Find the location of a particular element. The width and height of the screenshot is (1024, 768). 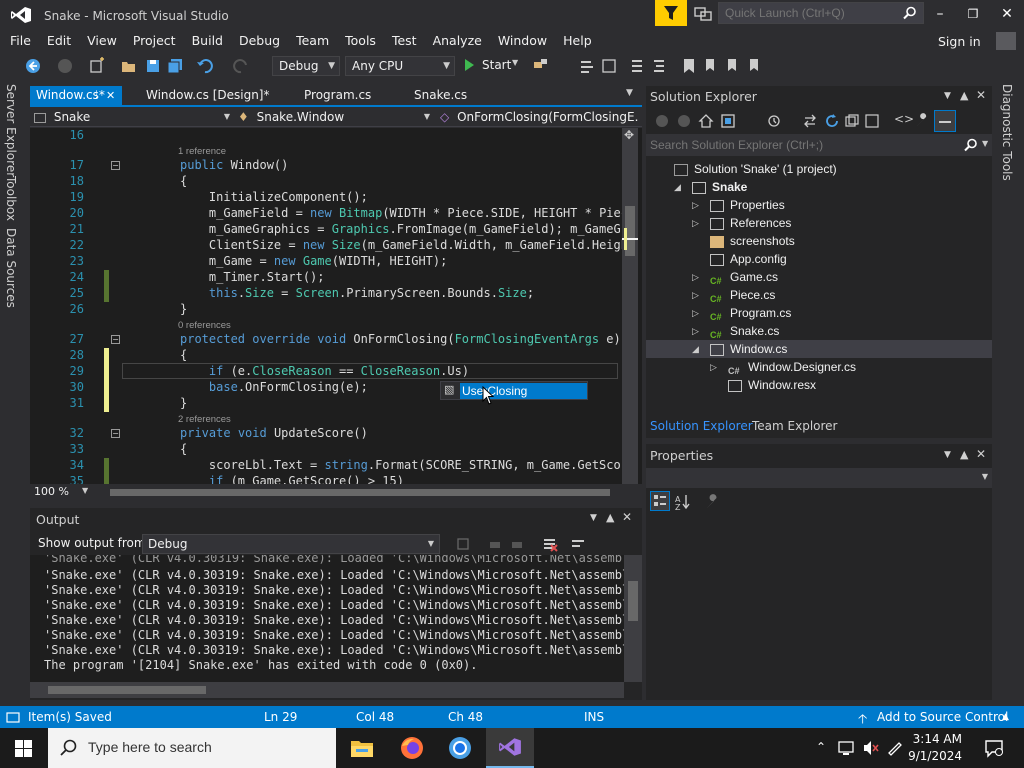

network-icon is located at coordinates (847, 748).